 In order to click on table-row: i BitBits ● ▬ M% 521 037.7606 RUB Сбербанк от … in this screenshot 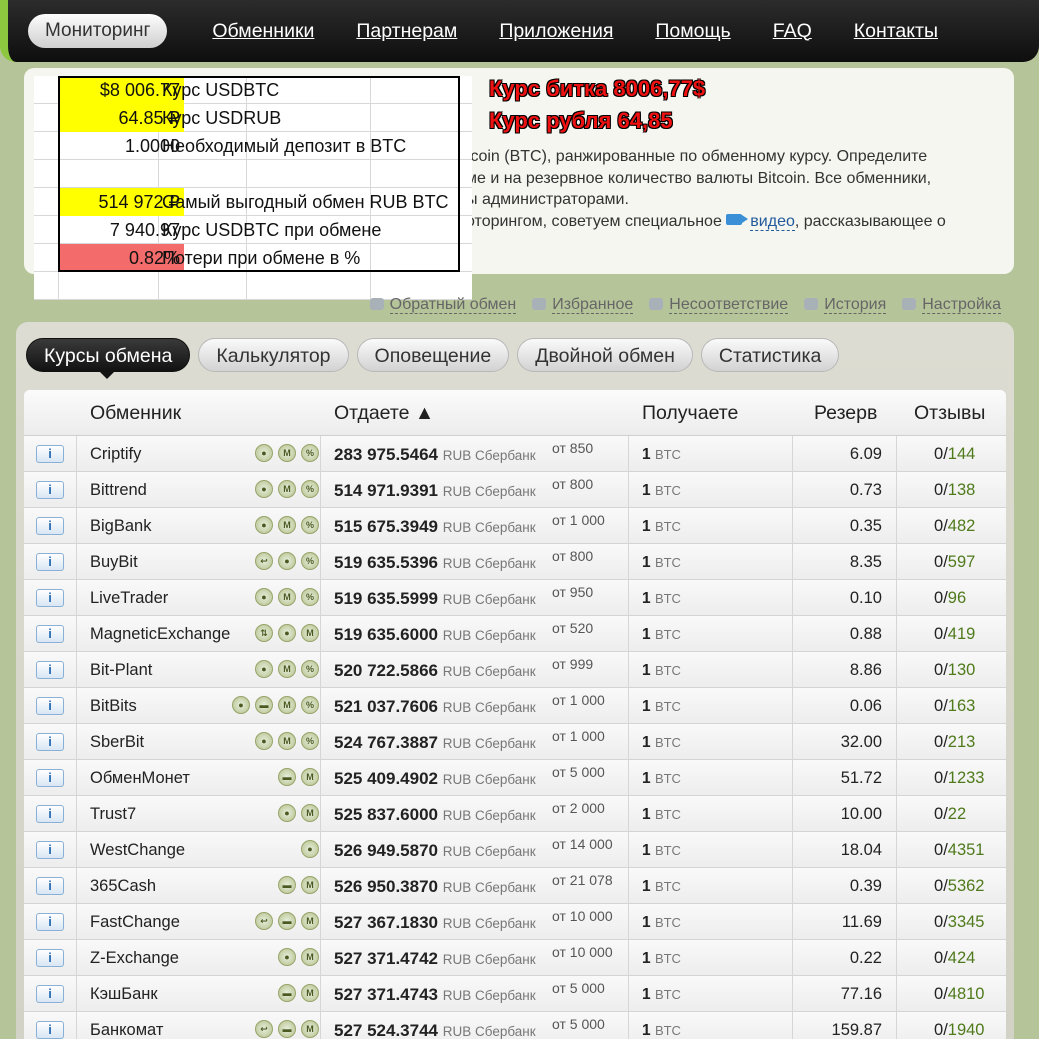, I will do `click(515, 706)`.